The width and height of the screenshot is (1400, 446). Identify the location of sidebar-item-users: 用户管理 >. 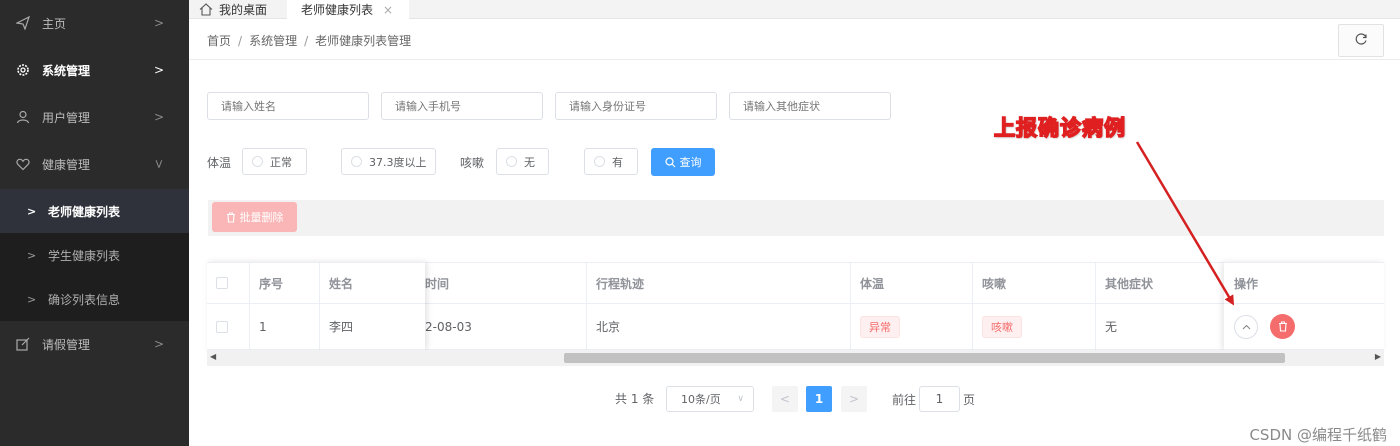
(94, 117).